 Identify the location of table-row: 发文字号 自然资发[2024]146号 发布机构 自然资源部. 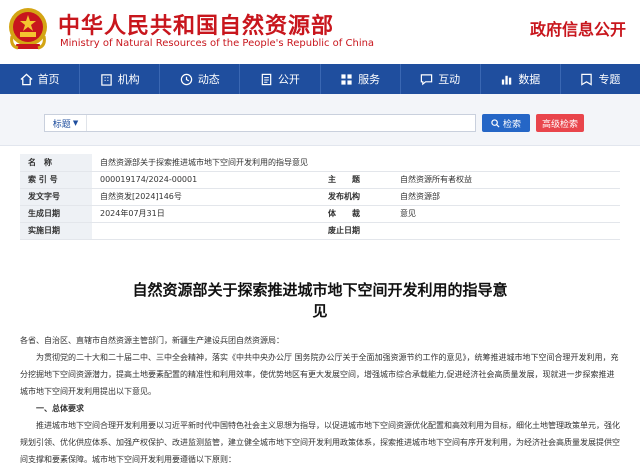
(320, 197).